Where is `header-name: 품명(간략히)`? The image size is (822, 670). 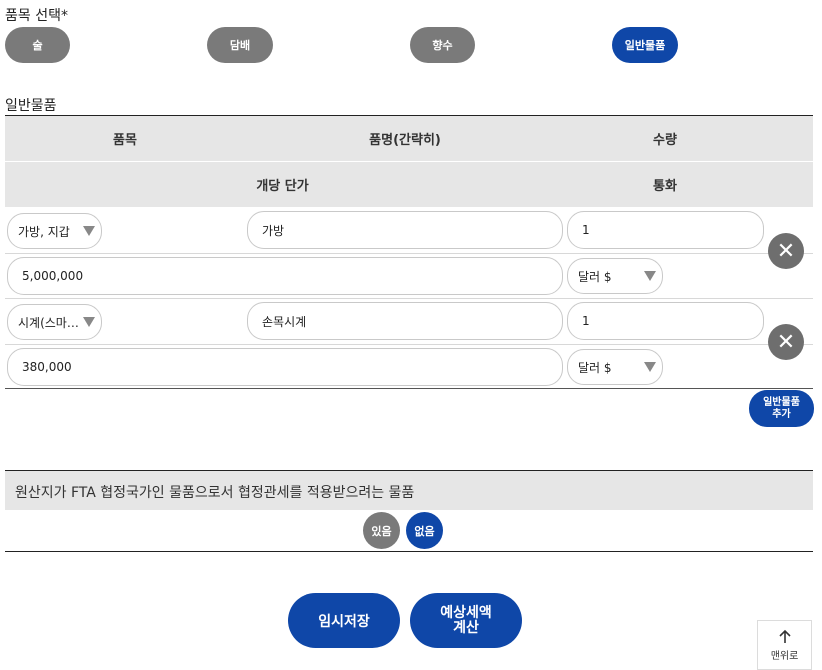 header-name: 품명(간략히) is located at coordinates (405, 140).